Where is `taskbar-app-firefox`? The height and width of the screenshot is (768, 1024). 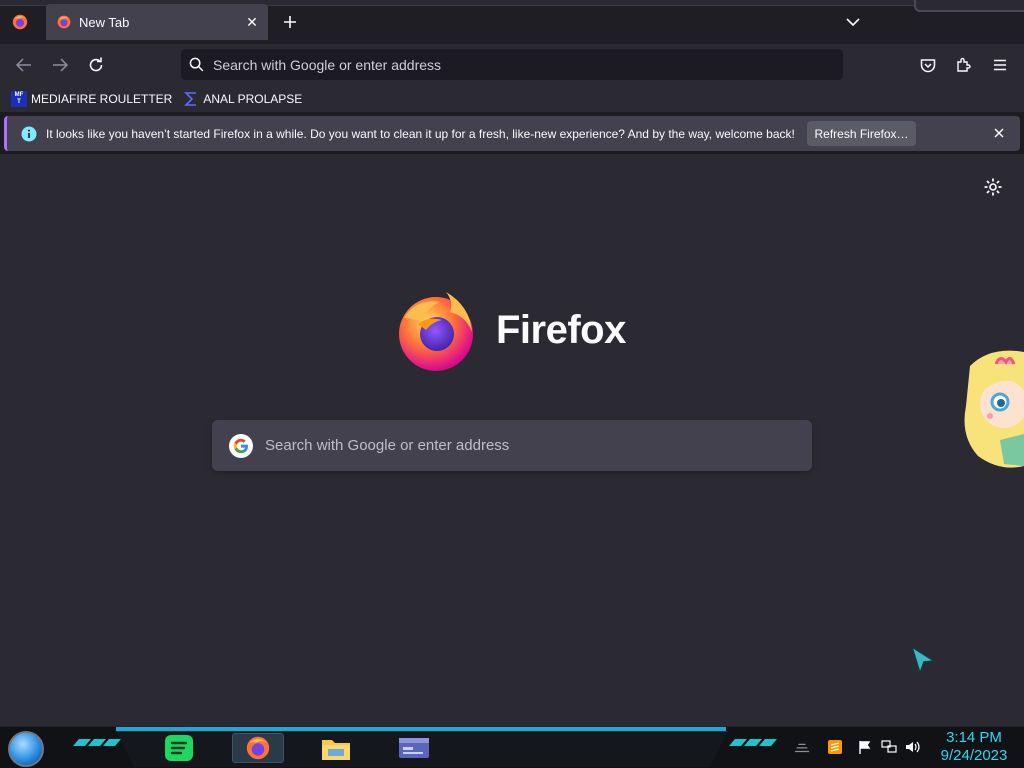
taskbar-app-firefox is located at coordinates (258, 748).